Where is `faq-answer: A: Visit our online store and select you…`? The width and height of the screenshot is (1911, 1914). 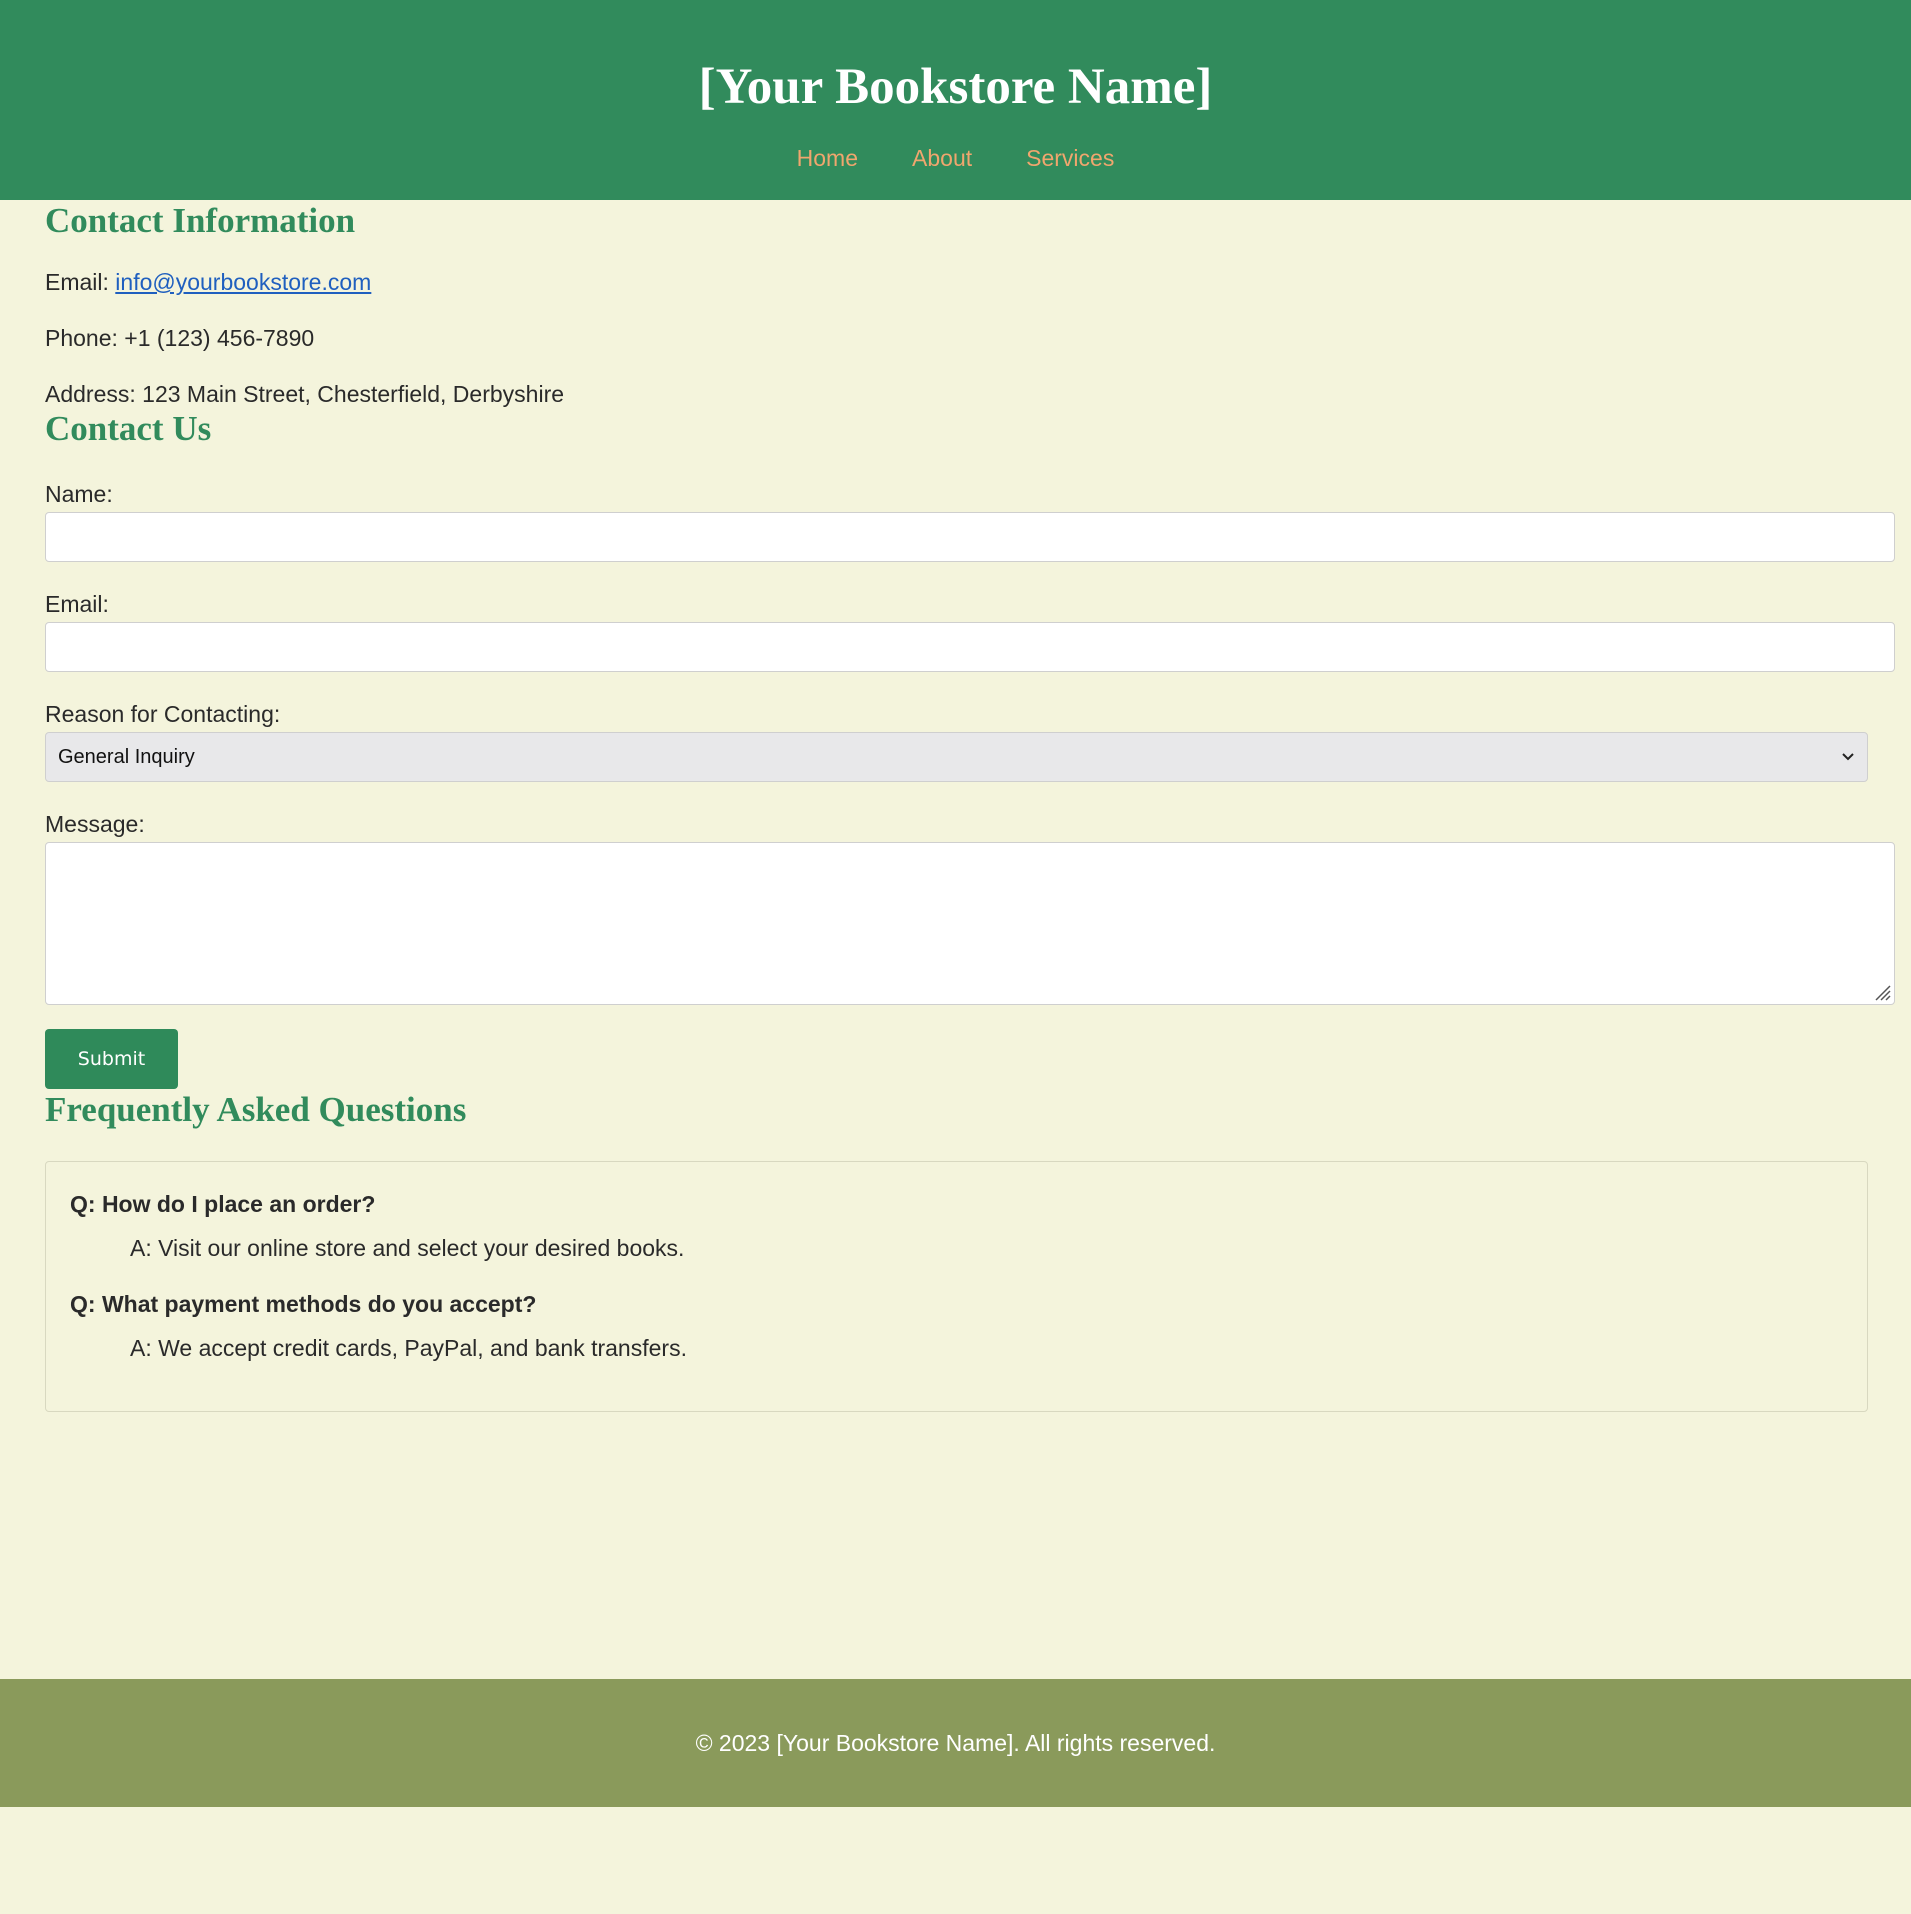 faq-answer: A: Visit our online store and select you… is located at coordinates (407, 1248).